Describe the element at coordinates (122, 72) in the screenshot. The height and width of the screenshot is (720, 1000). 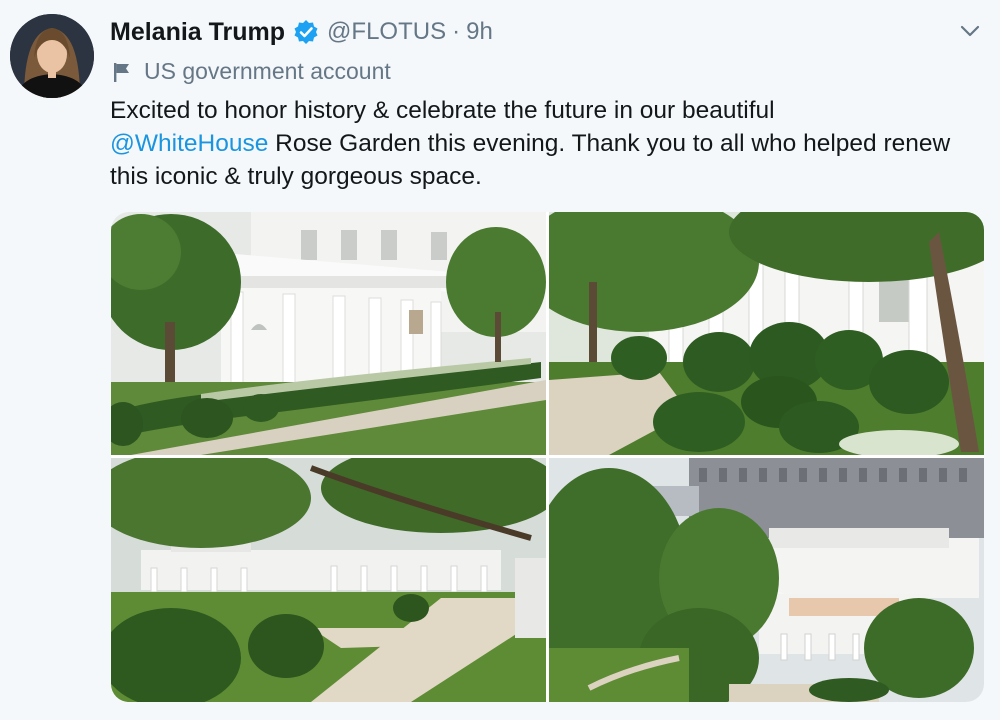
I see `flag-icon` at that location.